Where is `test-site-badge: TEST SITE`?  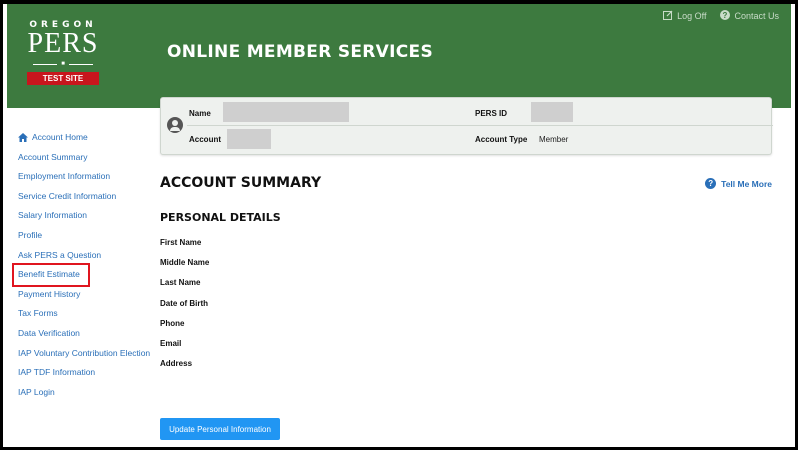
test-site-badge: TEST SITE is located at coordinates (63, 78).